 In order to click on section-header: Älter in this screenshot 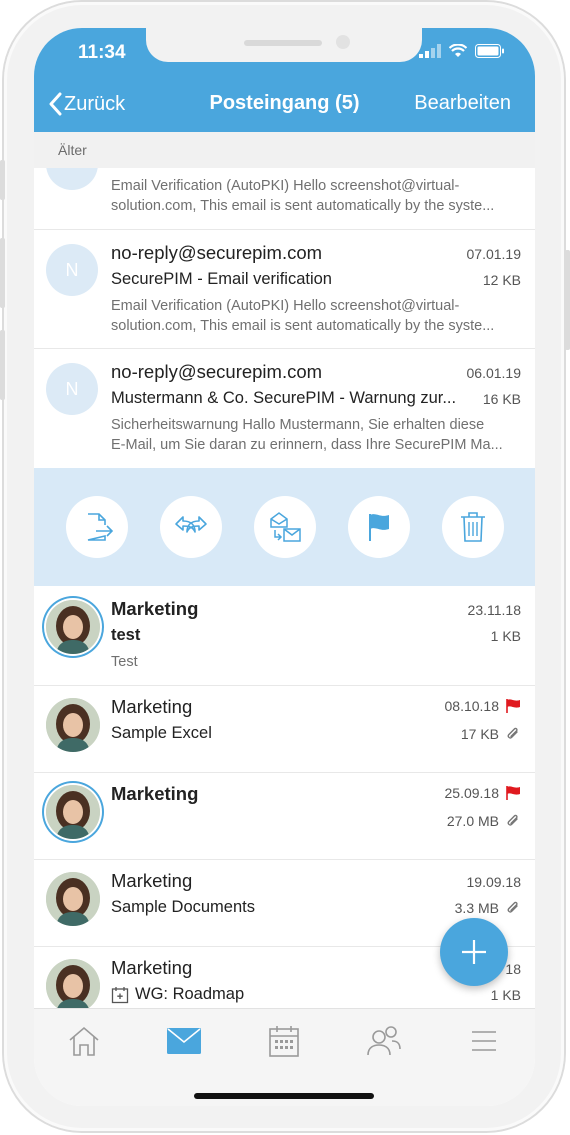, I will do `click(284, 150)`.